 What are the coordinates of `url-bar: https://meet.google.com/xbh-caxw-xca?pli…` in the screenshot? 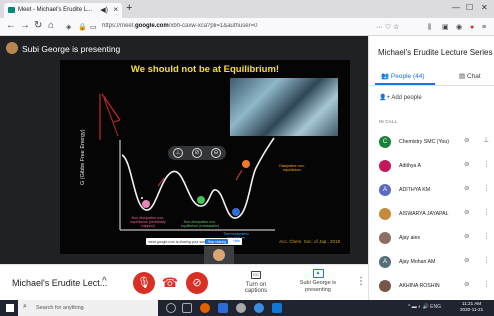 It's located at (217, 28).